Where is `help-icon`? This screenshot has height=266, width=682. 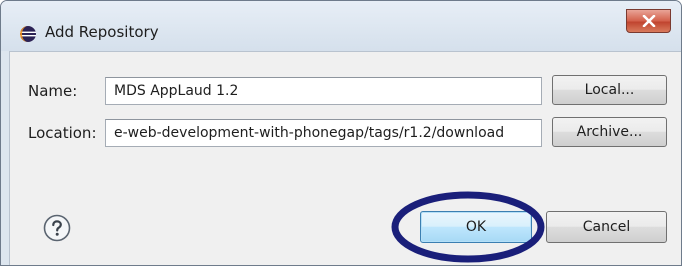 help-icon is located at coordinates (57, 228).